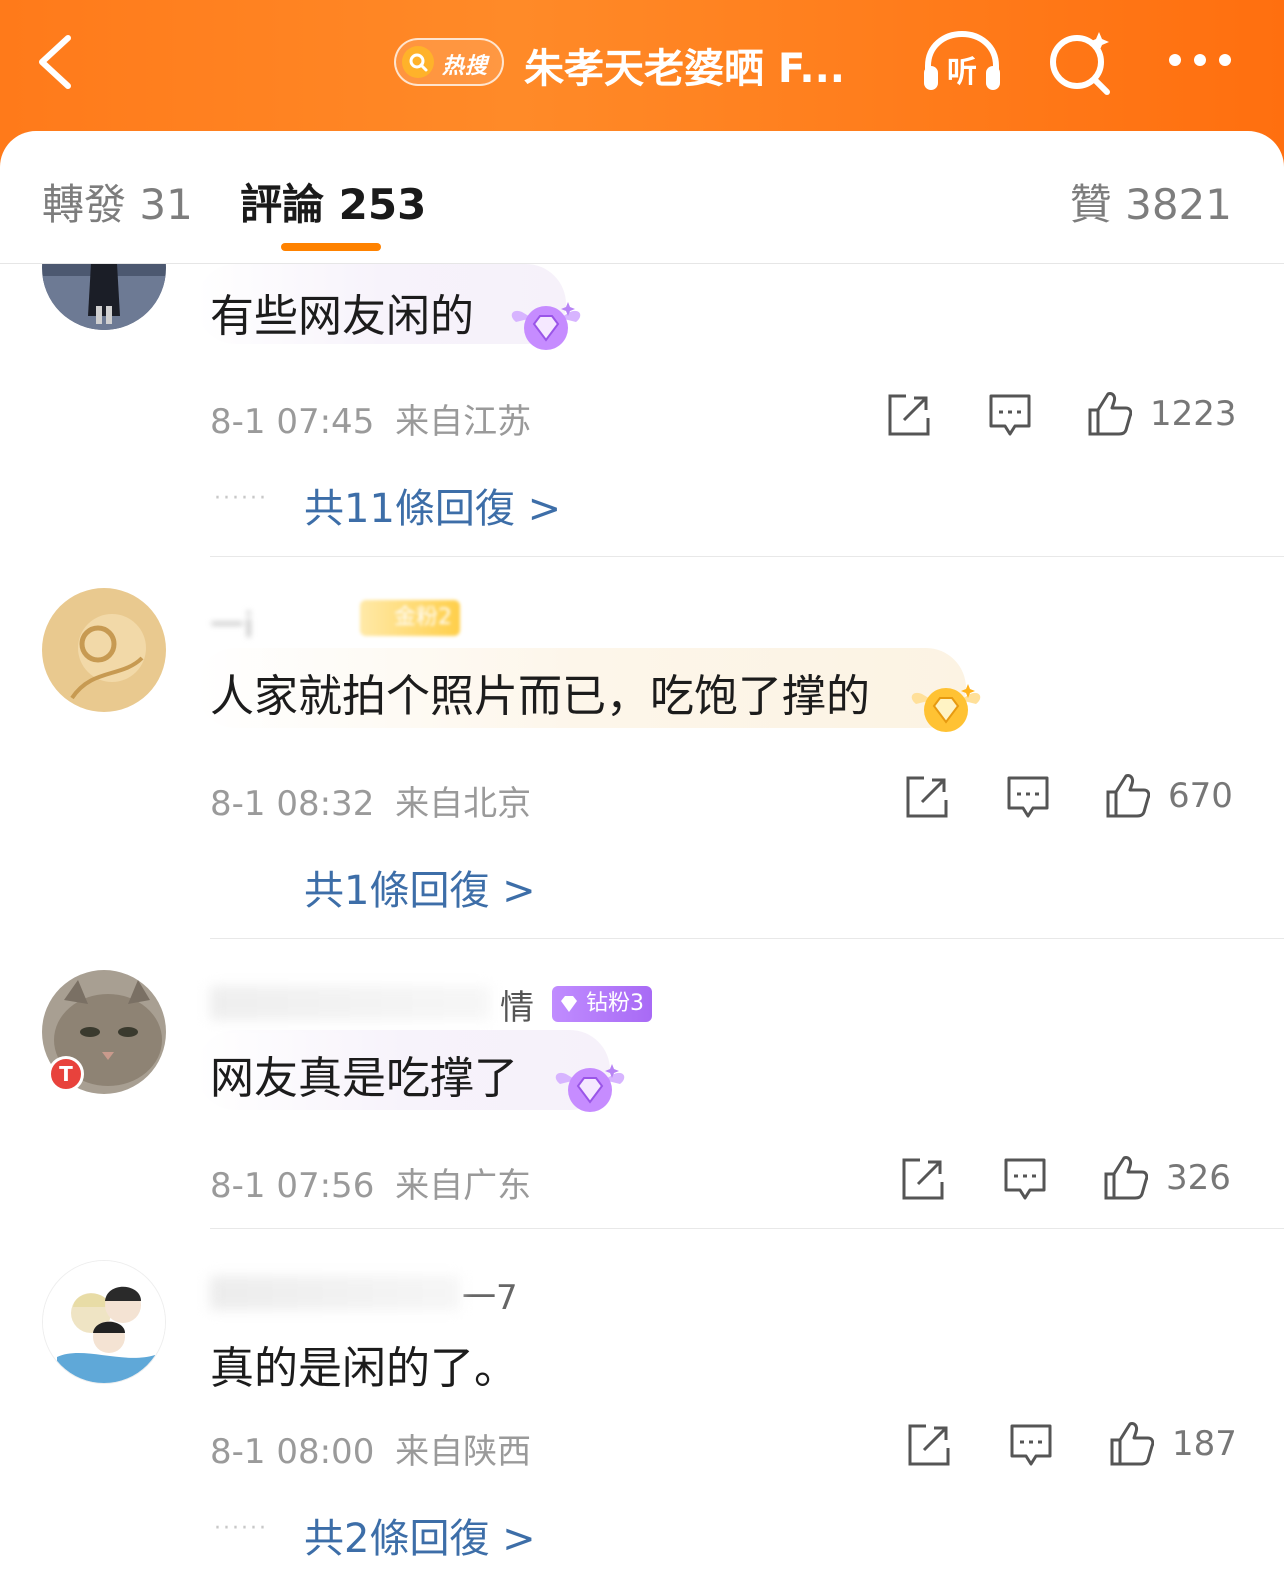  I want to click on listen-button: 听, so click(962, 61).